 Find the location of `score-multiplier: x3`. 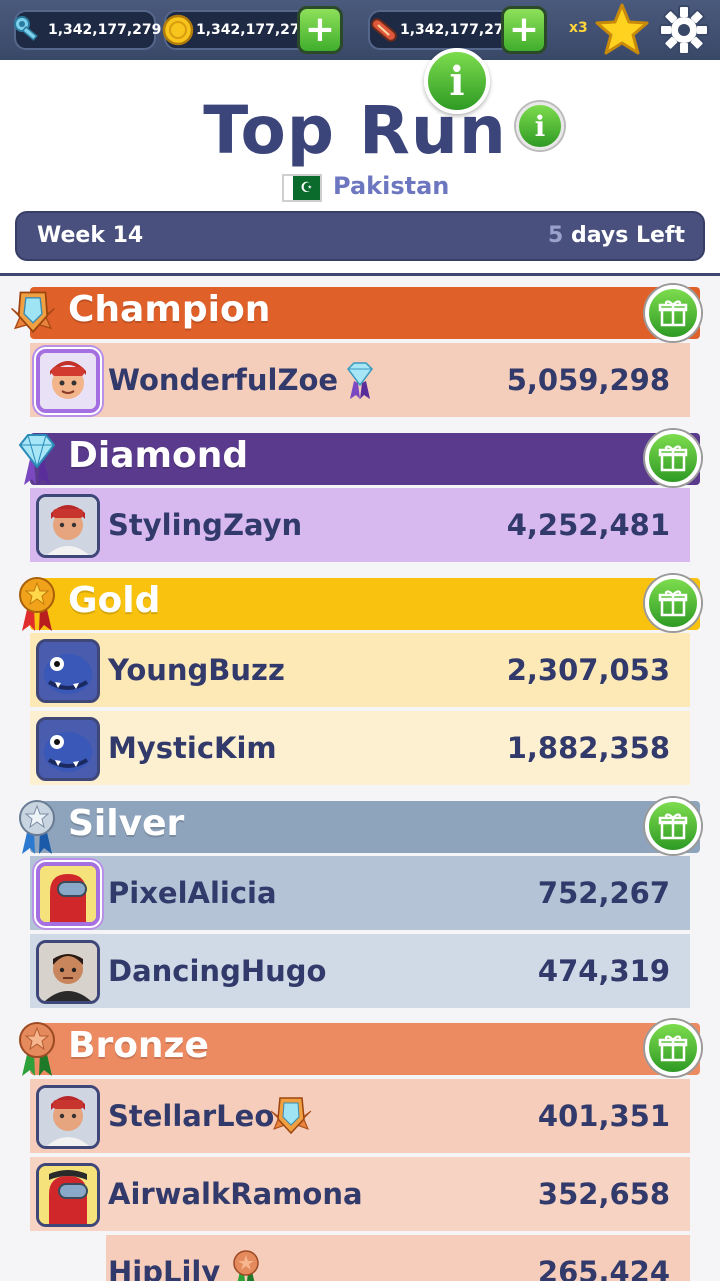

score-multiplier: x3 is located at coordinates (578, 28).